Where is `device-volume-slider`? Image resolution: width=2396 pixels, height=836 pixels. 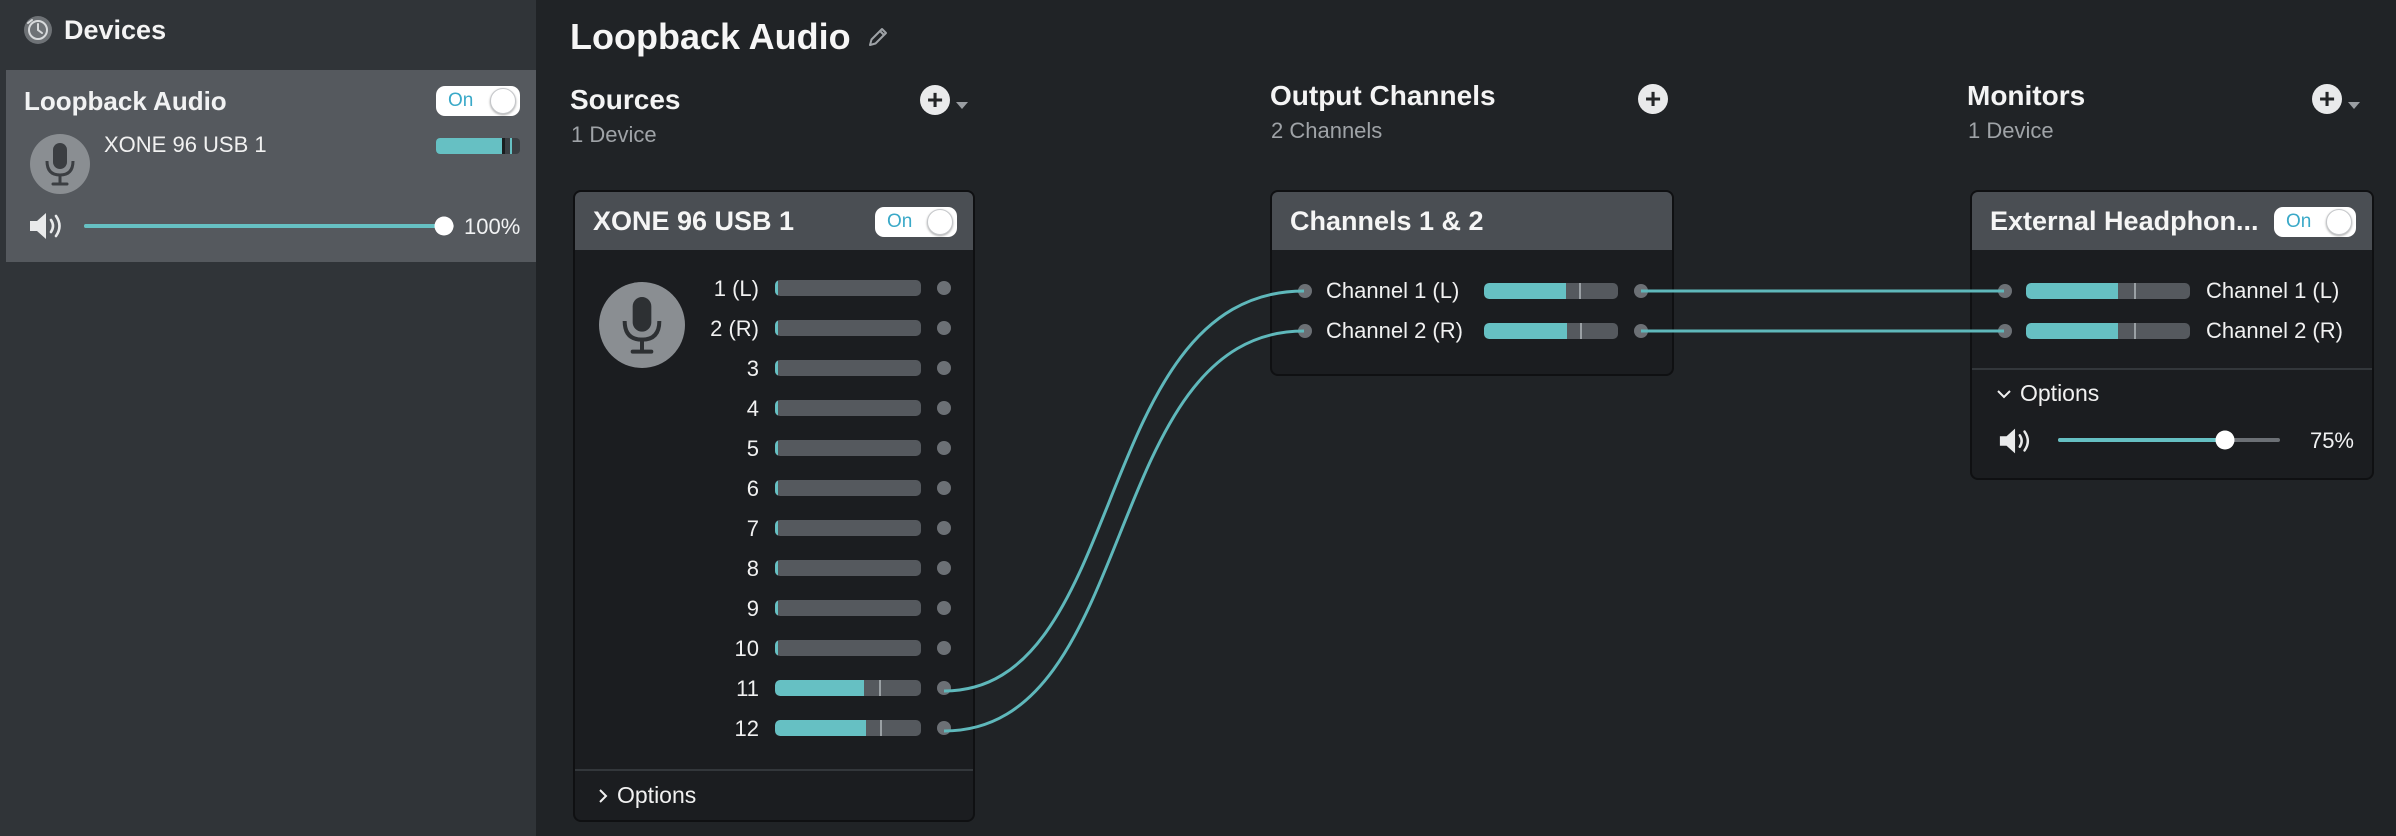 device-volume-slider is located at coordinates (269, 226).